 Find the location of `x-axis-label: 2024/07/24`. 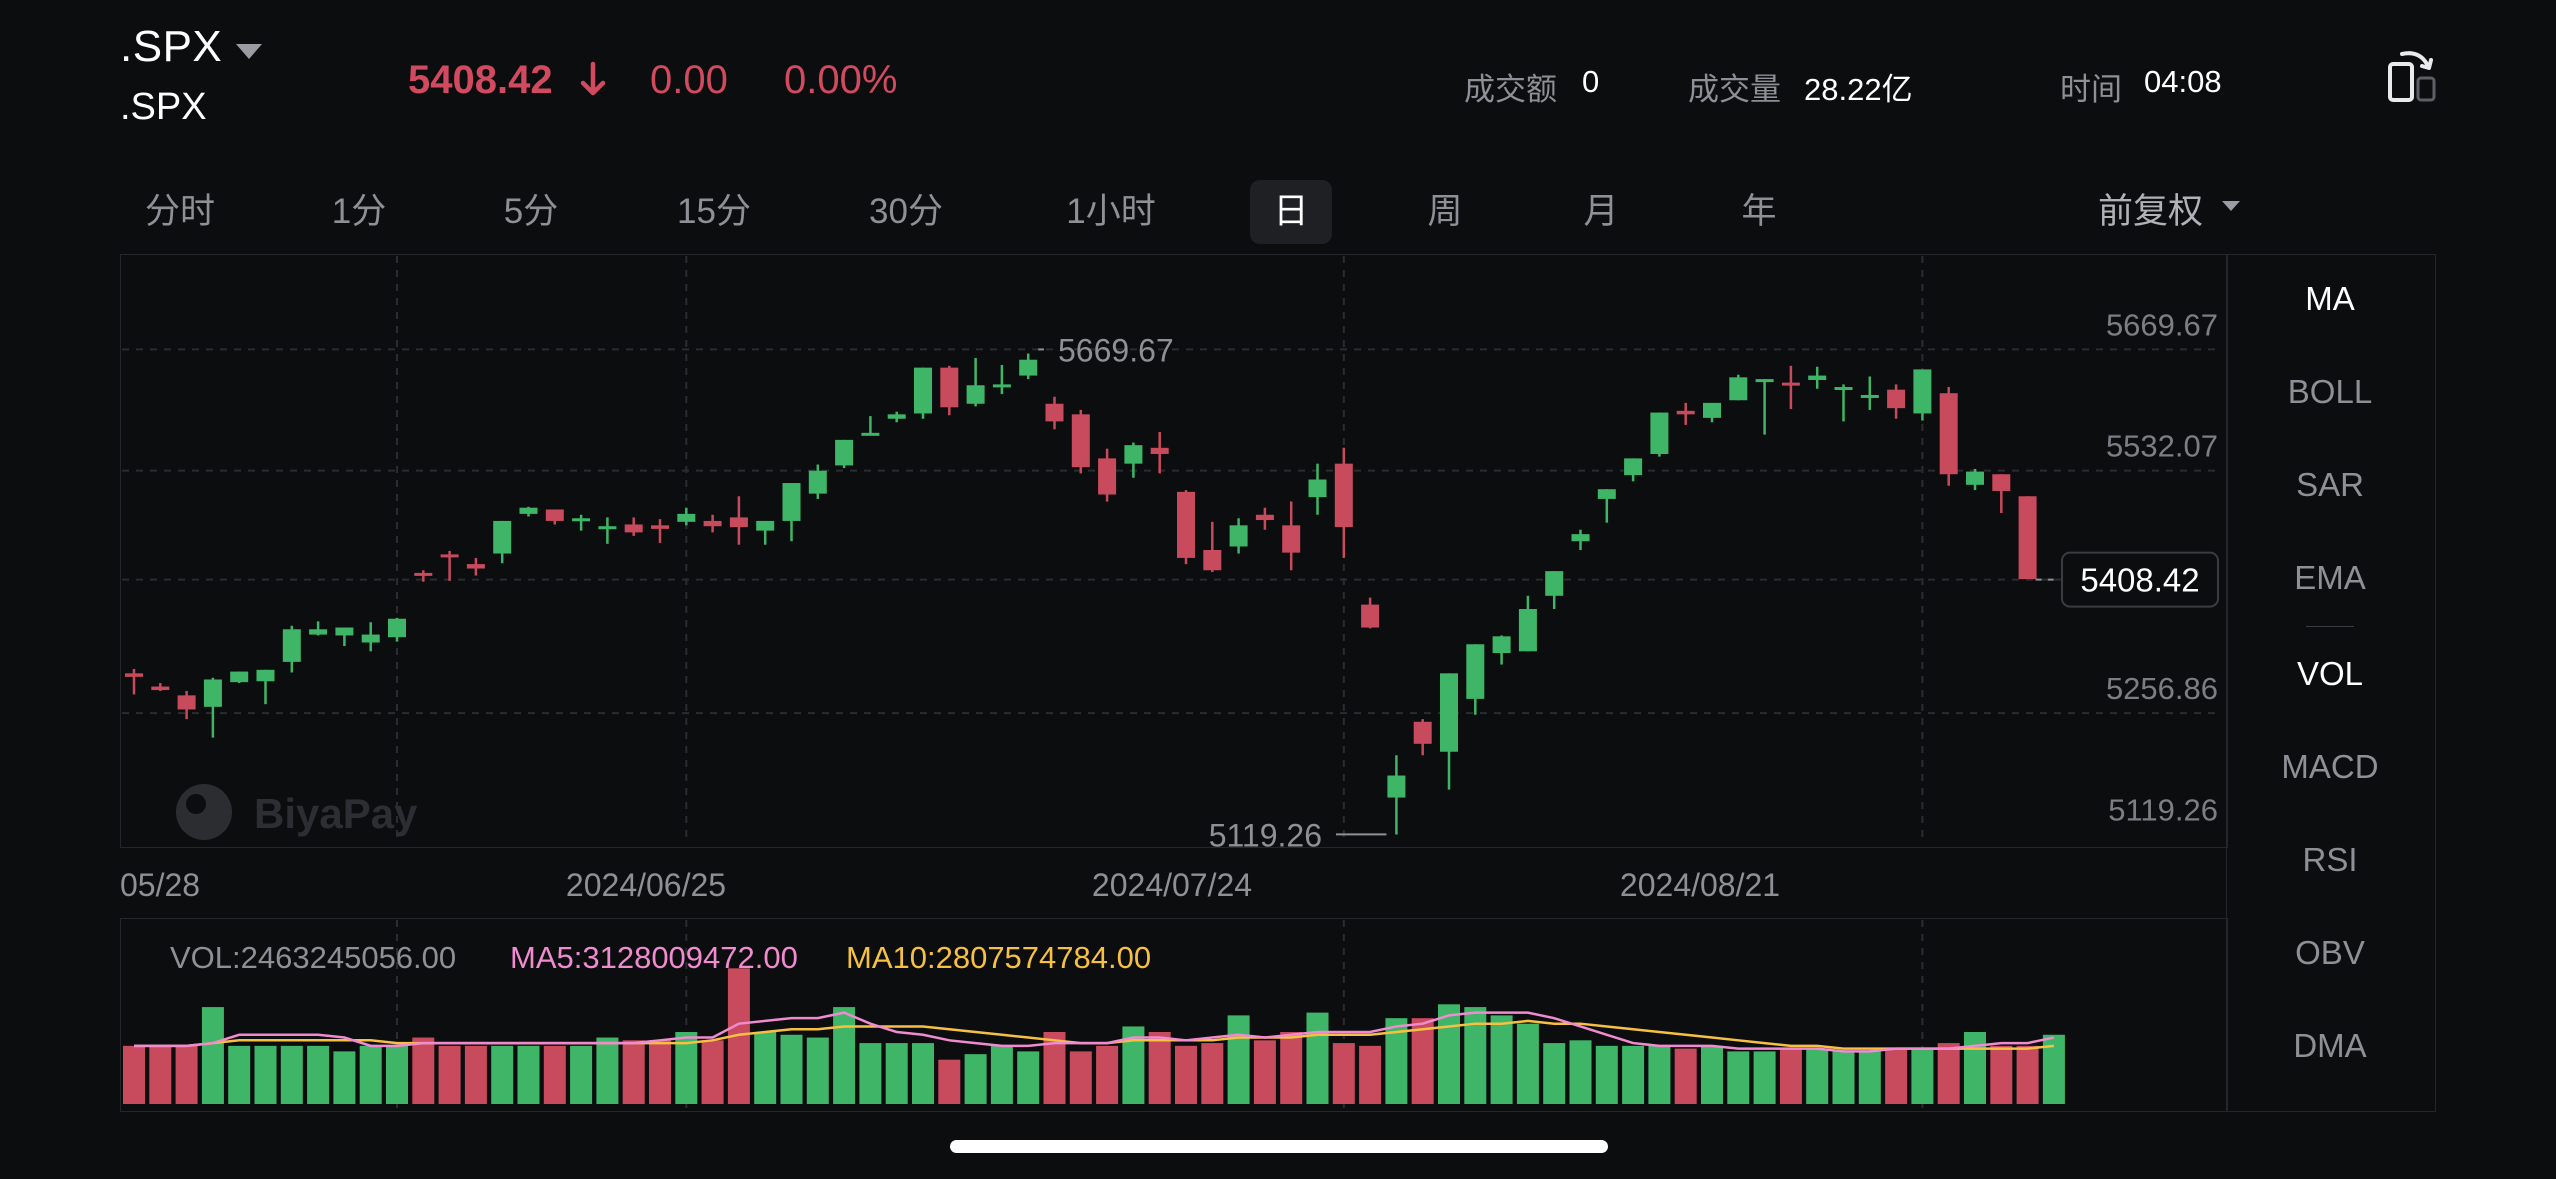

x-axis-label: 2024/07/24 is located at coordinates (1172, 885).